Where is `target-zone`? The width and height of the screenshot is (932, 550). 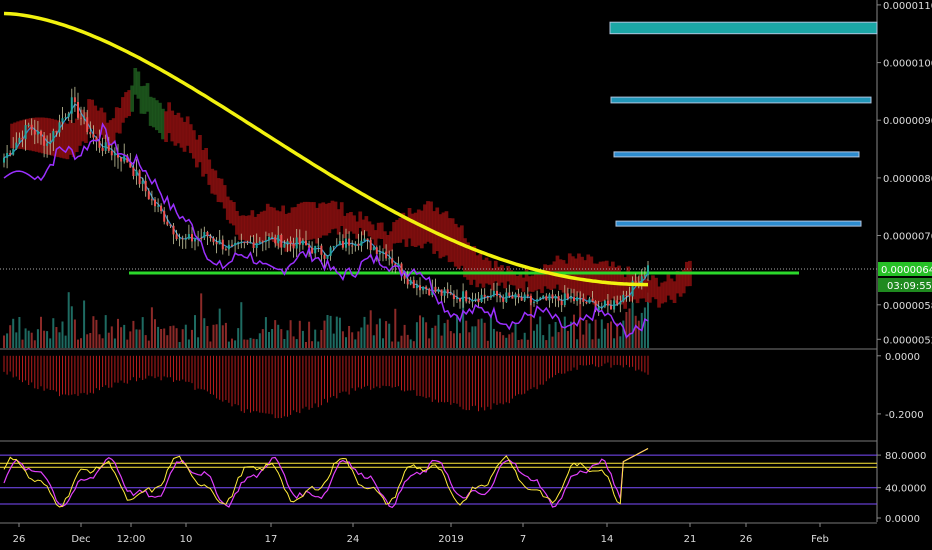
target-zone is located at coordinates (736, 154).